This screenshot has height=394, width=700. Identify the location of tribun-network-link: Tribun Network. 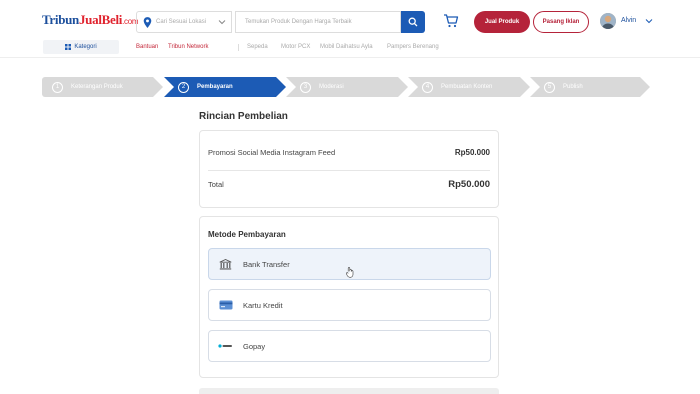
(188, 47).